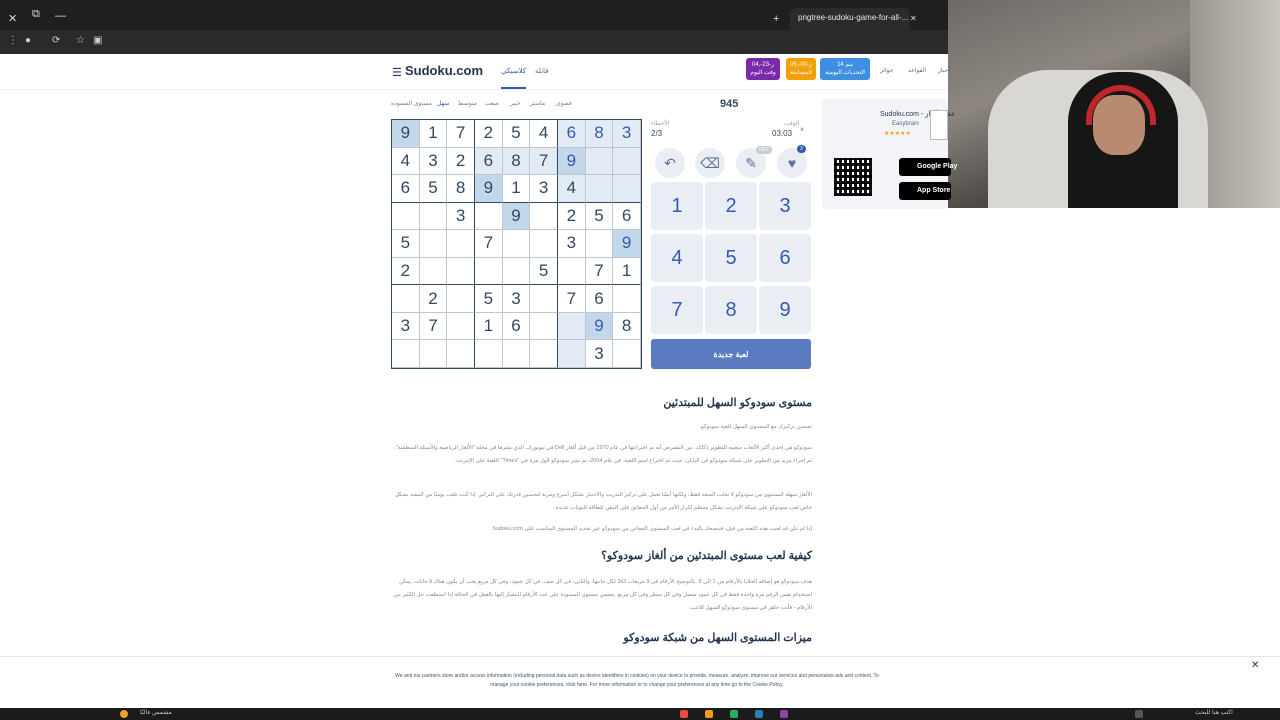 Image resolution: width=1280 pixels, height=720 pixels. What do you see at coordinates (785, 206) in the screenshot?
I see `numpad-key: 3` at bounding box center [785, 206].